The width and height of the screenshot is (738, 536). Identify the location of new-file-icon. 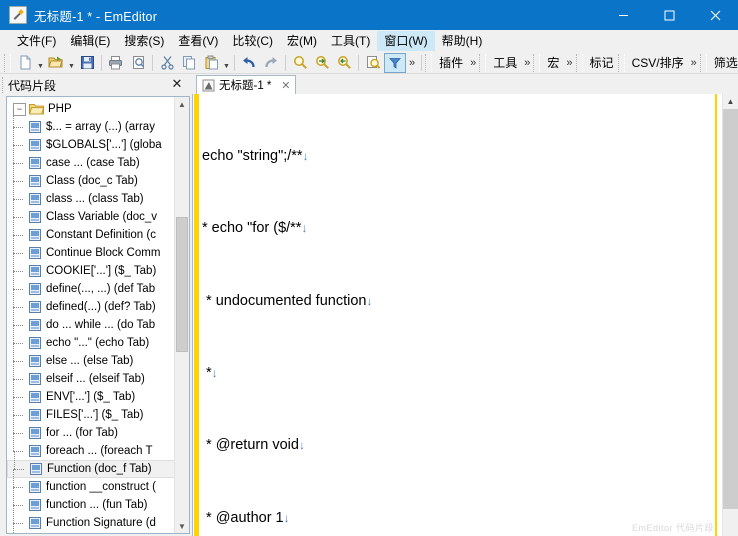
(25, 63).